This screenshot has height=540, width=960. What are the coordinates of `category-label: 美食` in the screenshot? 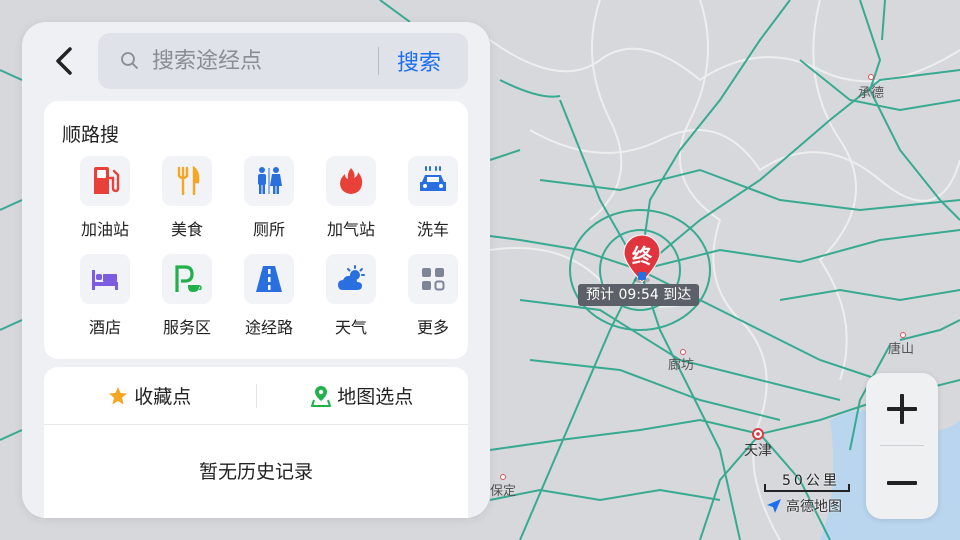 It's located at (186, 229).